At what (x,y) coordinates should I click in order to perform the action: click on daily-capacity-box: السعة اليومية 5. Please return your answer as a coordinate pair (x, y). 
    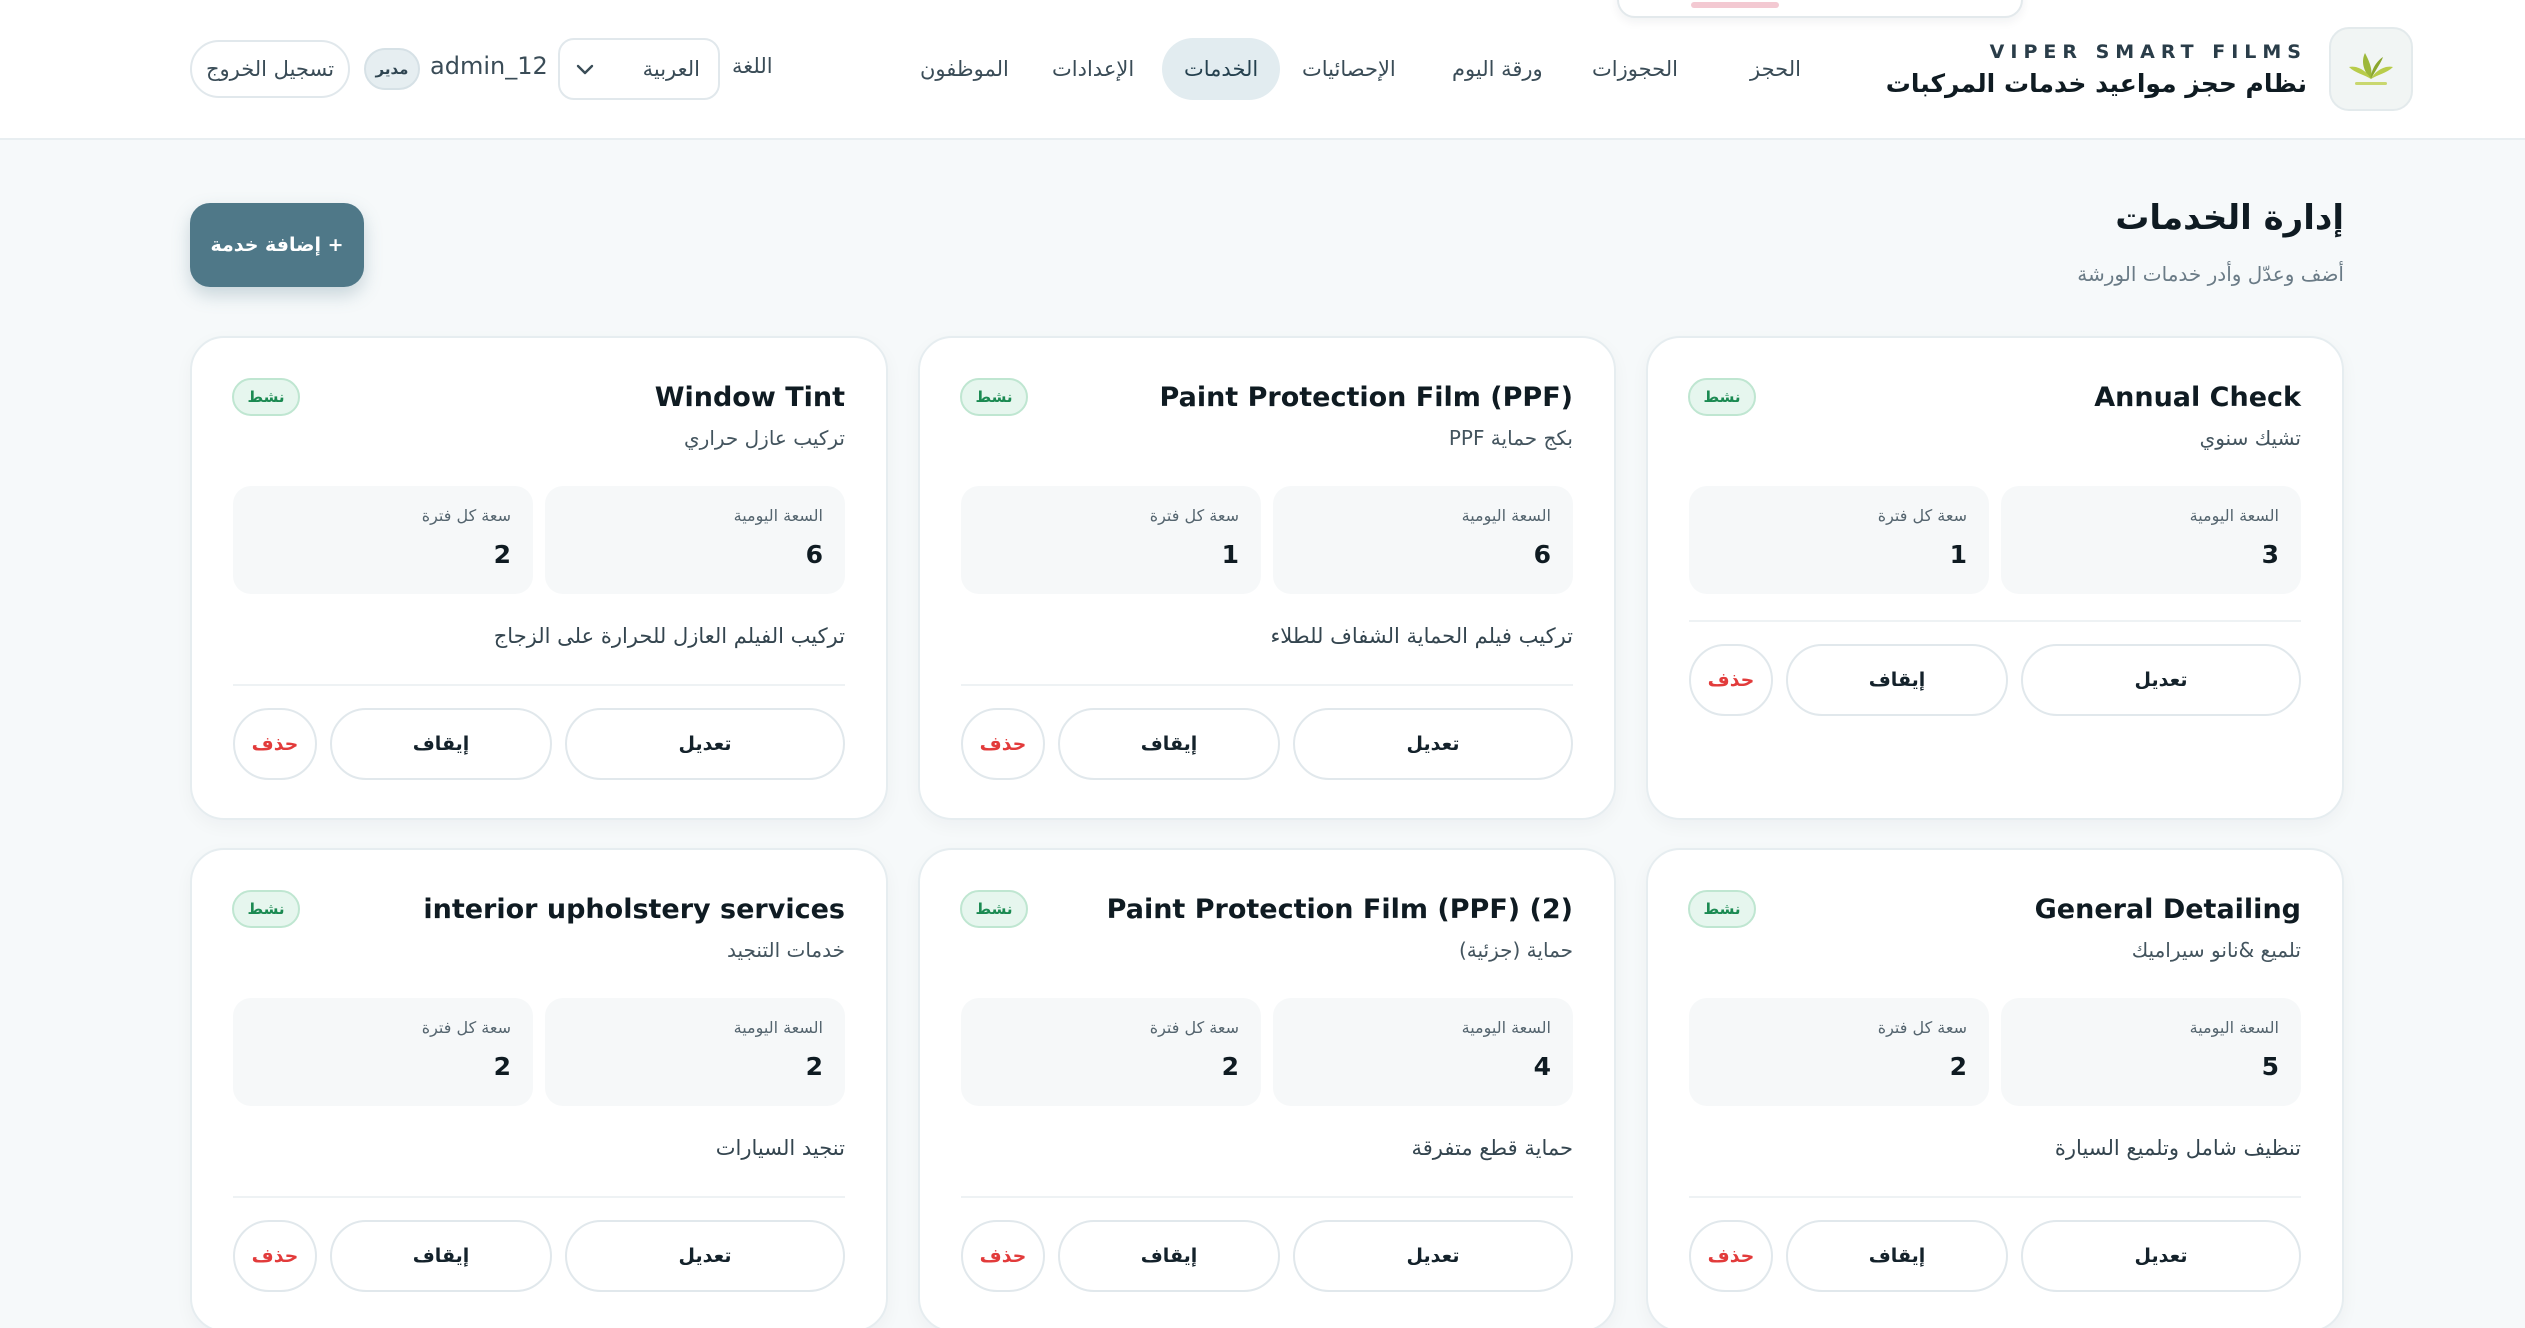
    Looking at the image, I should click on (2151, 1052).